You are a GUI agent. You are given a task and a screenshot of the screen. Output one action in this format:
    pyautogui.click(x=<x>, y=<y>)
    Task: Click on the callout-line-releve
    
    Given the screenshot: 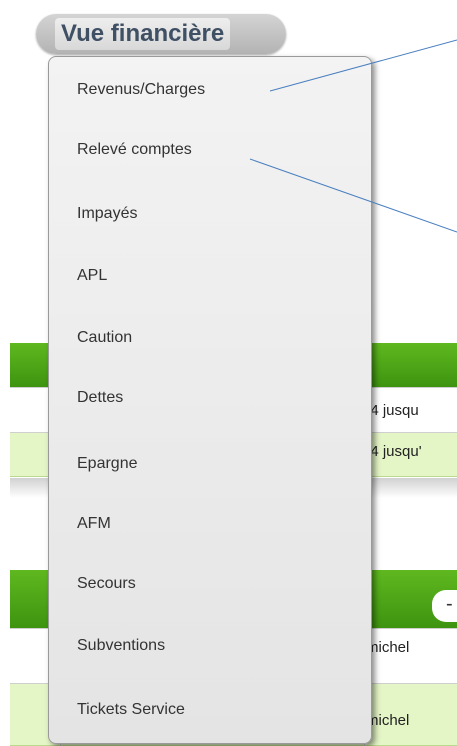 What is the action you would take?
    pyautogui.click(x=353, y=195)
    